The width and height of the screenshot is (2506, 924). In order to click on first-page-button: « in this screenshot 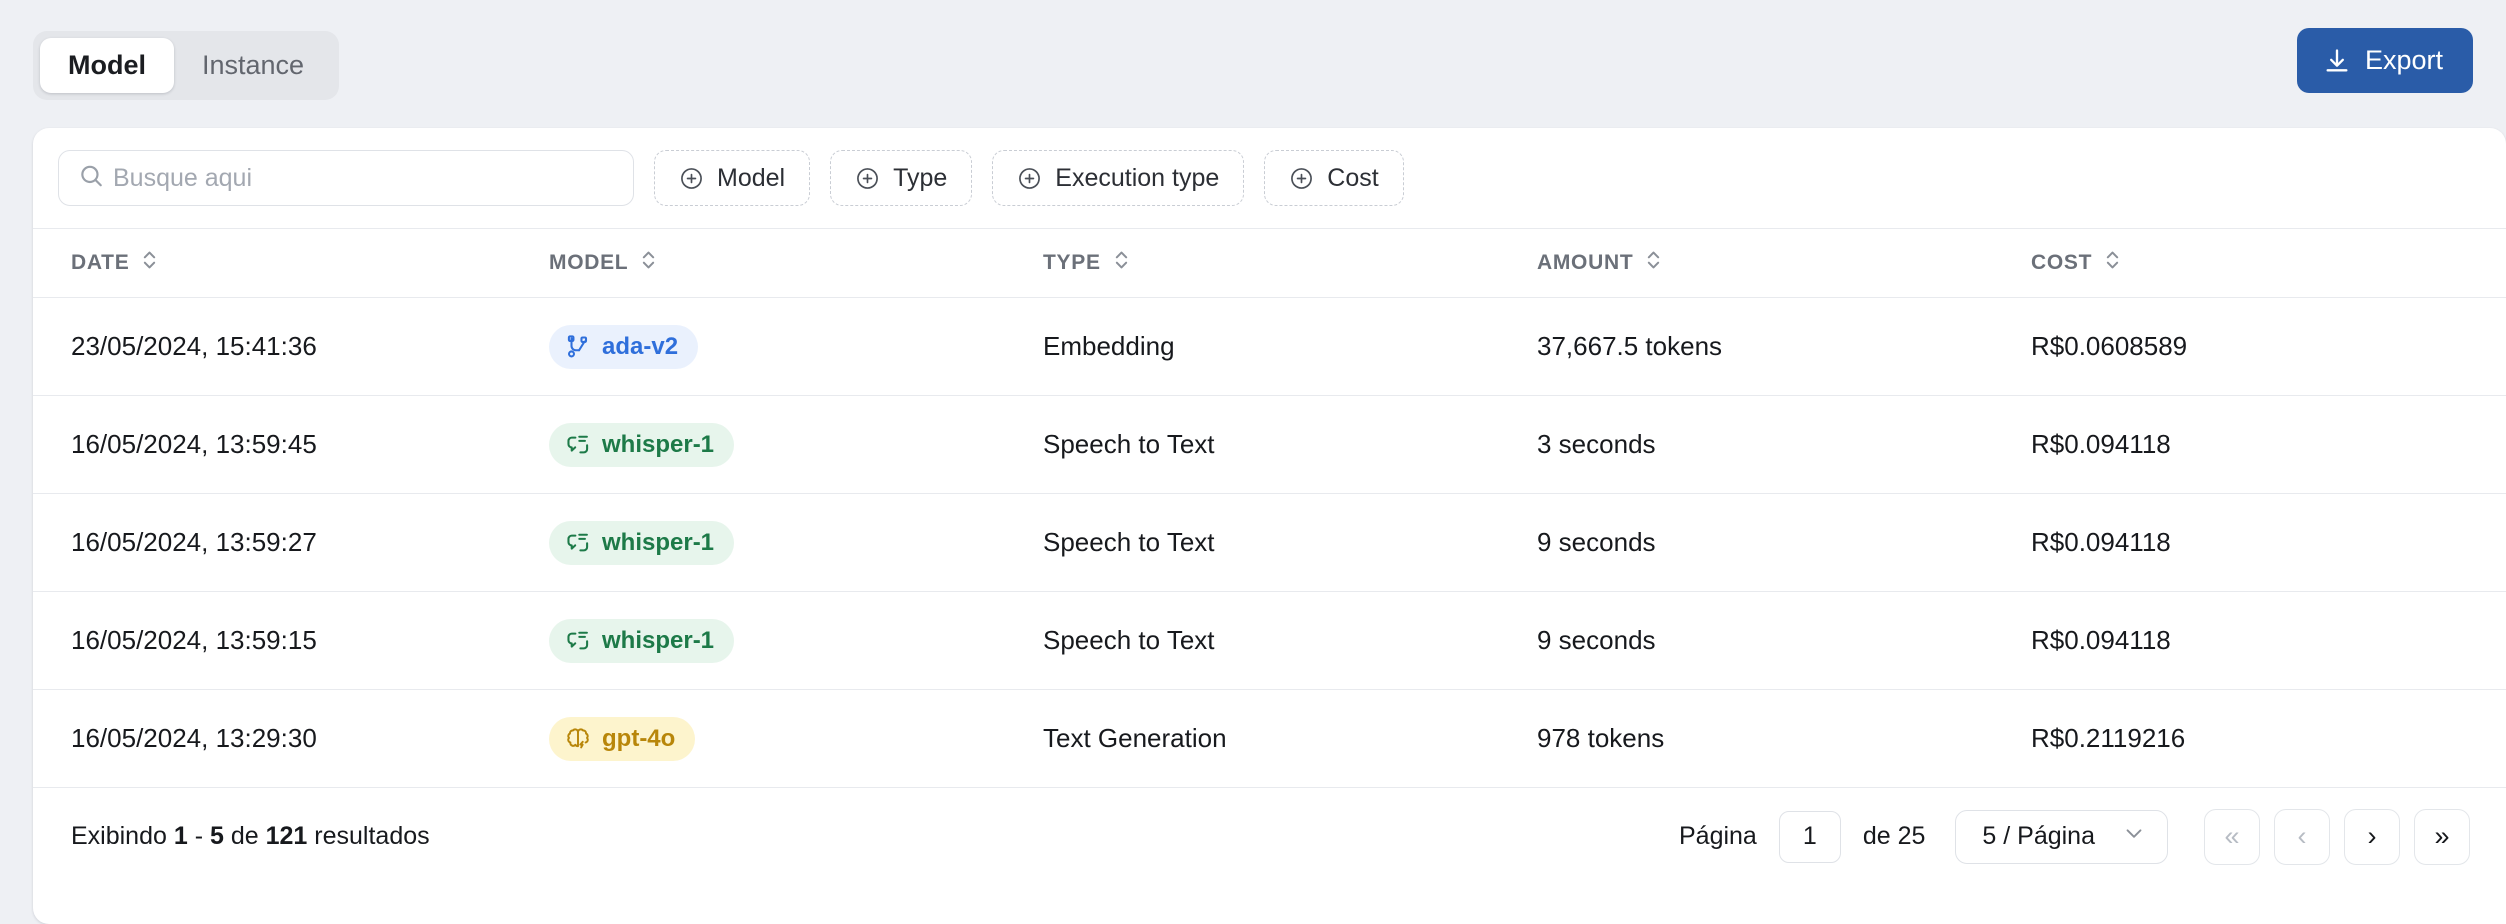, I will do `click(2232, 836)`.